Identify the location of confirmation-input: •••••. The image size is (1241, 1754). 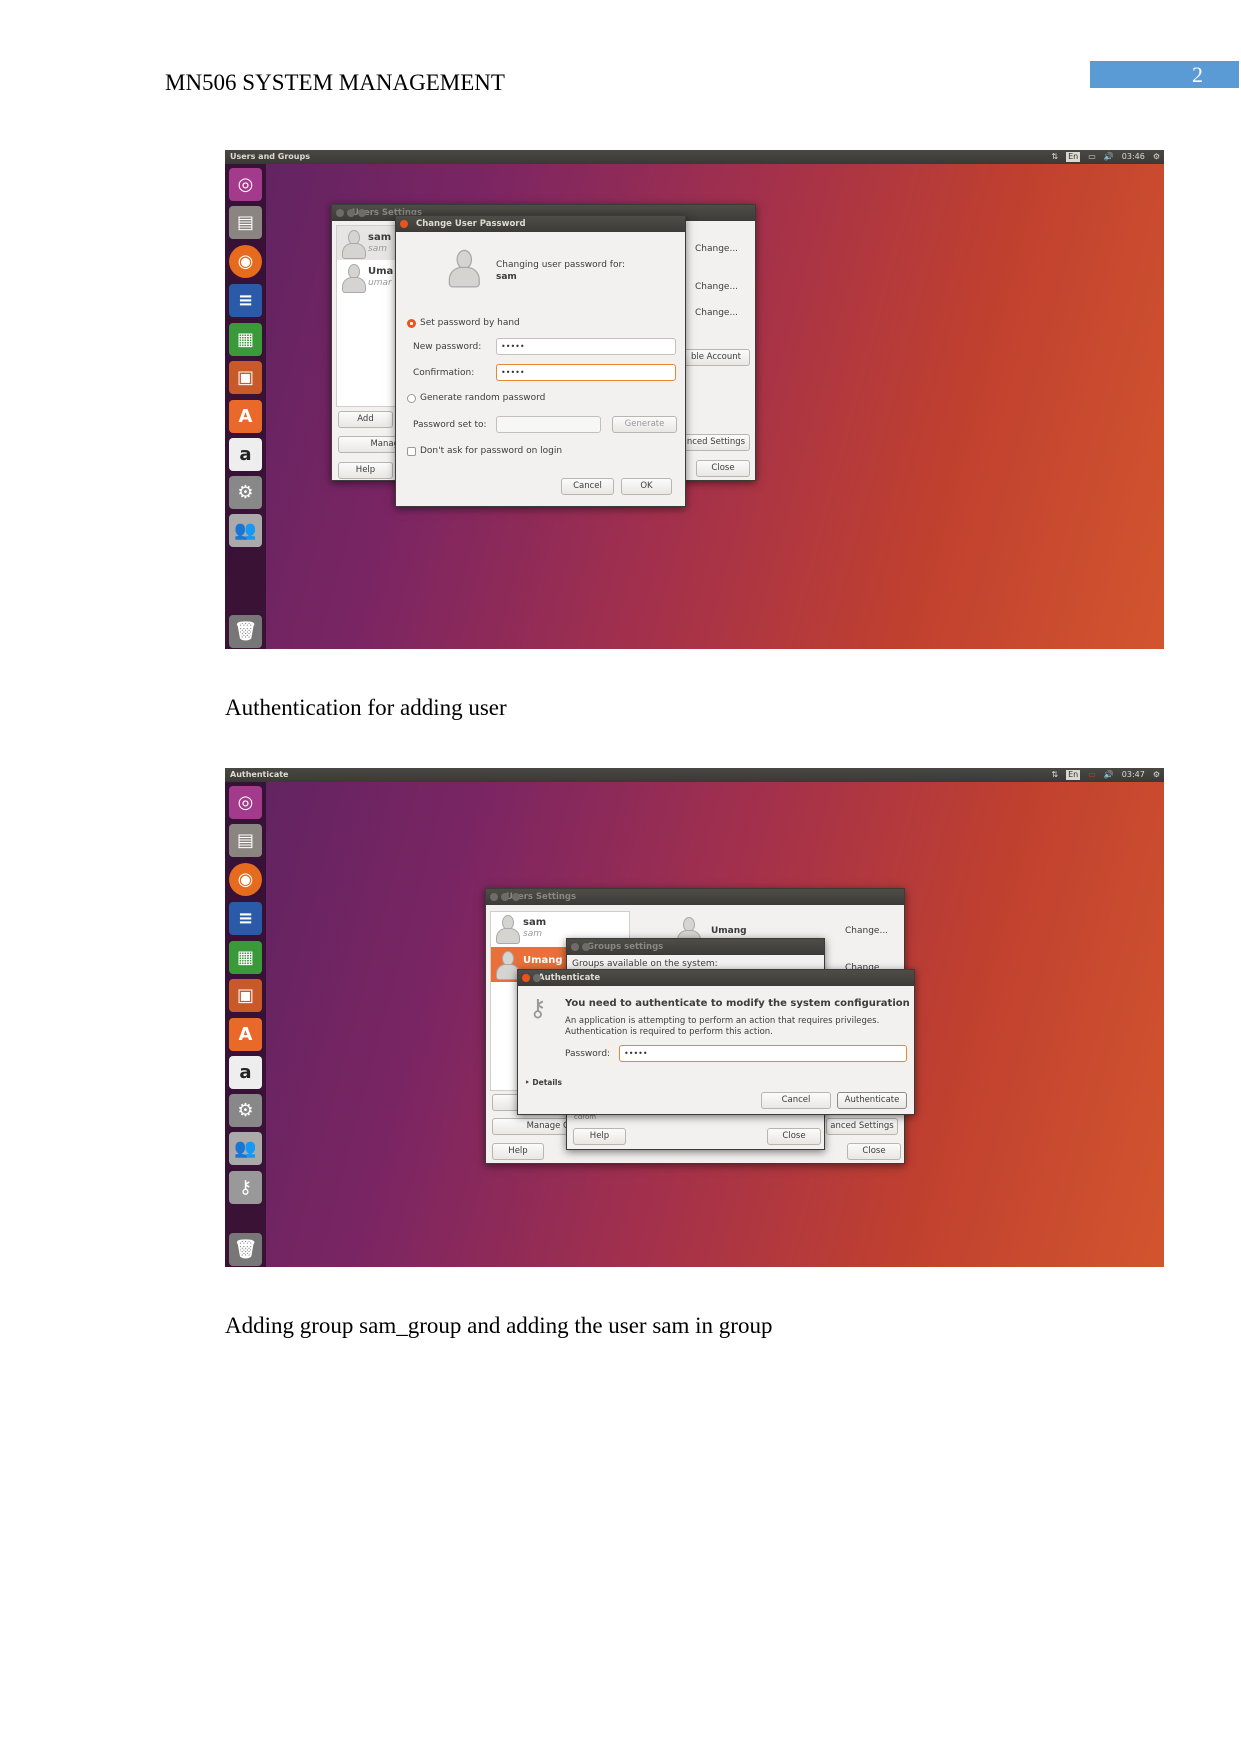
(586, 372).